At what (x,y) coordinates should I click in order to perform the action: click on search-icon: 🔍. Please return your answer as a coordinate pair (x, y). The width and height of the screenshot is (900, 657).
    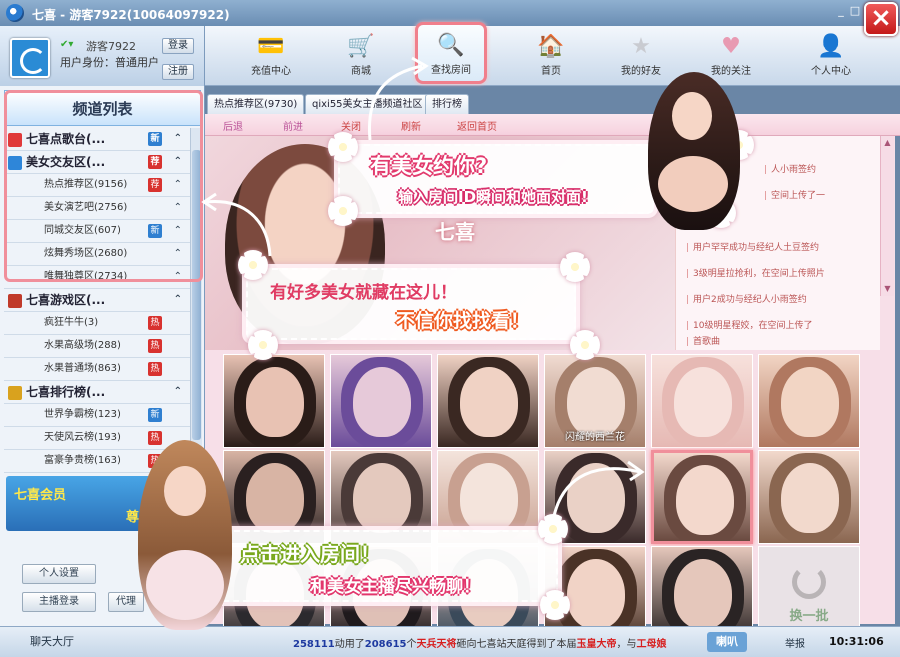
    Looking at the image, I should click on (451, 45).